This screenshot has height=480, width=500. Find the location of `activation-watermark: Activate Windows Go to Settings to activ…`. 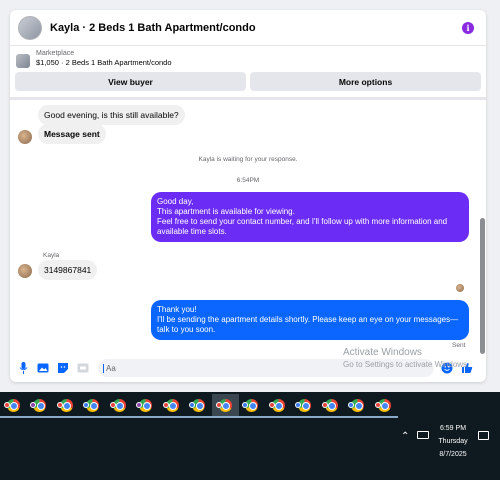

activation-watermark: Activate Windows Go to Settings to activ… is located at coordinates (406, 358).